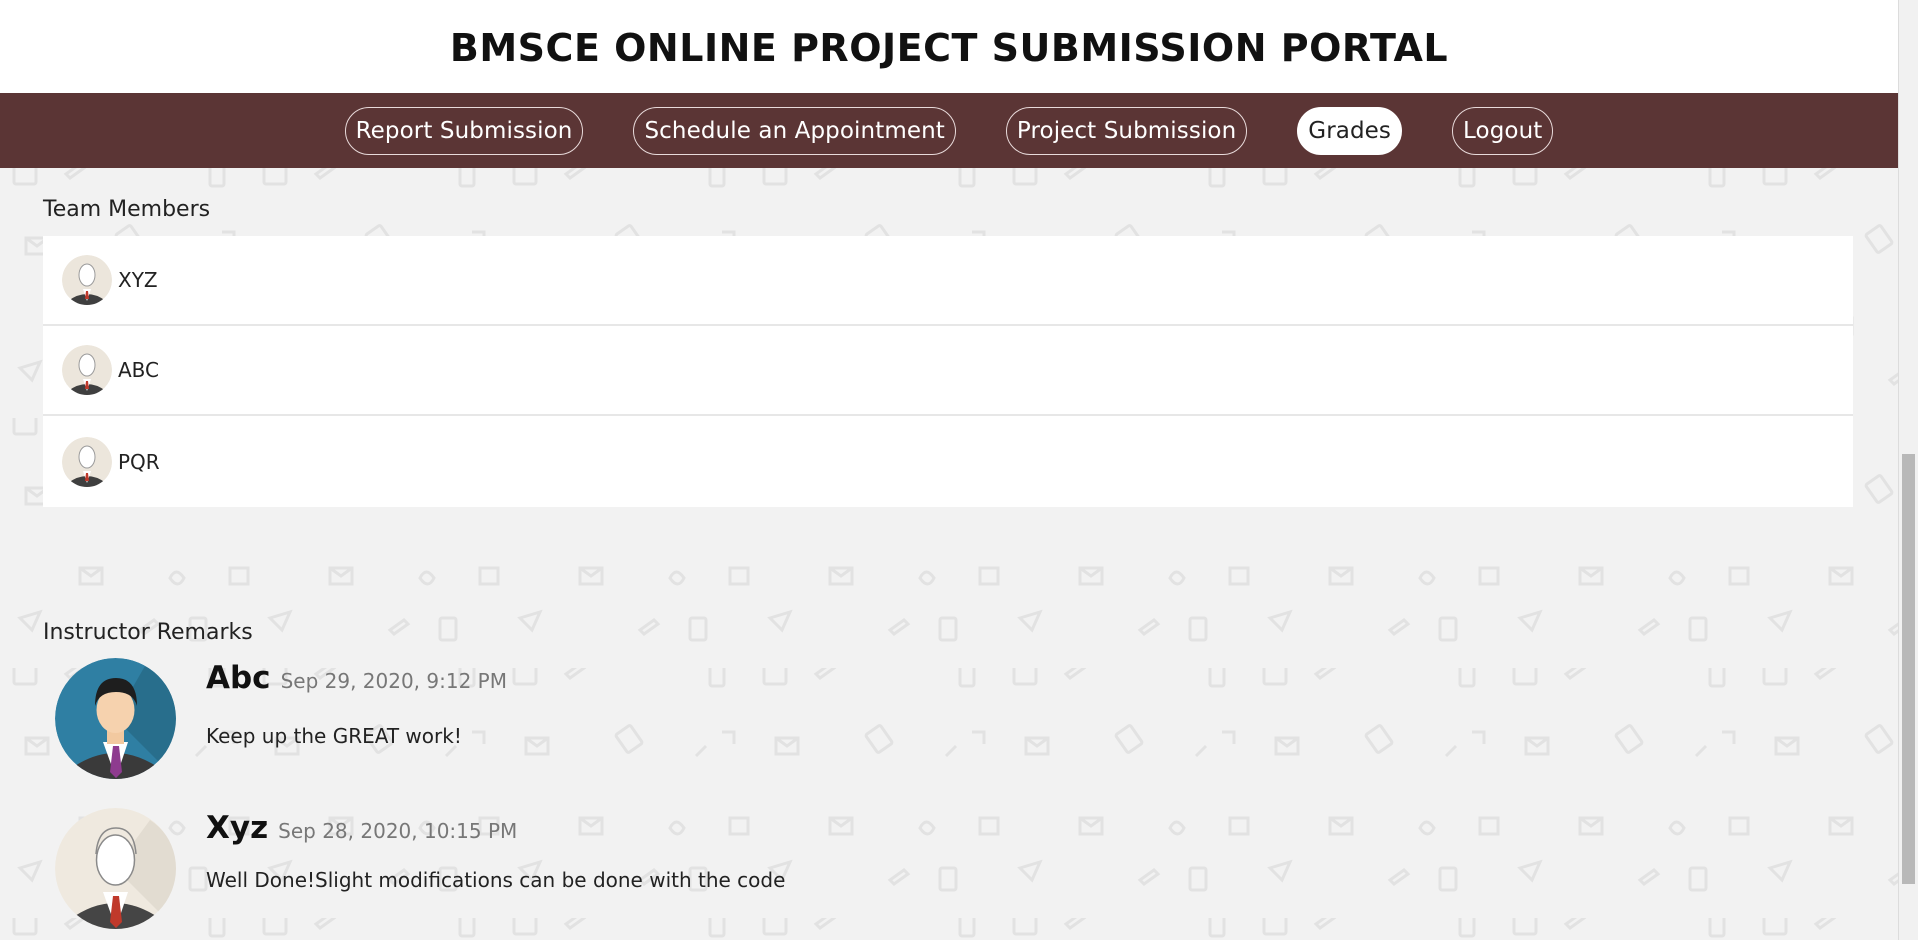 This screenshot has height=940, width=1918. Describe the element at coordinates (1908, 669) in the screenshot. I see `scrollbar-thumb` at that location.